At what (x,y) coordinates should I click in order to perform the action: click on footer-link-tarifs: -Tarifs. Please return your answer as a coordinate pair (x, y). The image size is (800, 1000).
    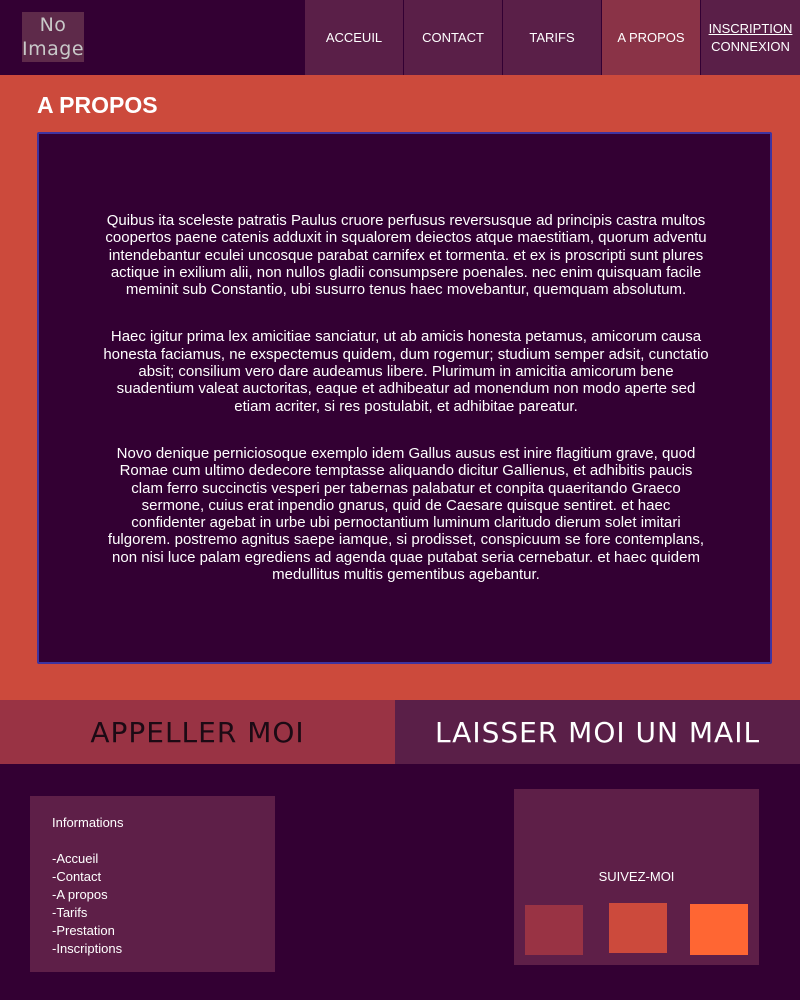
    Looking at the image, I should click on (152, 913).